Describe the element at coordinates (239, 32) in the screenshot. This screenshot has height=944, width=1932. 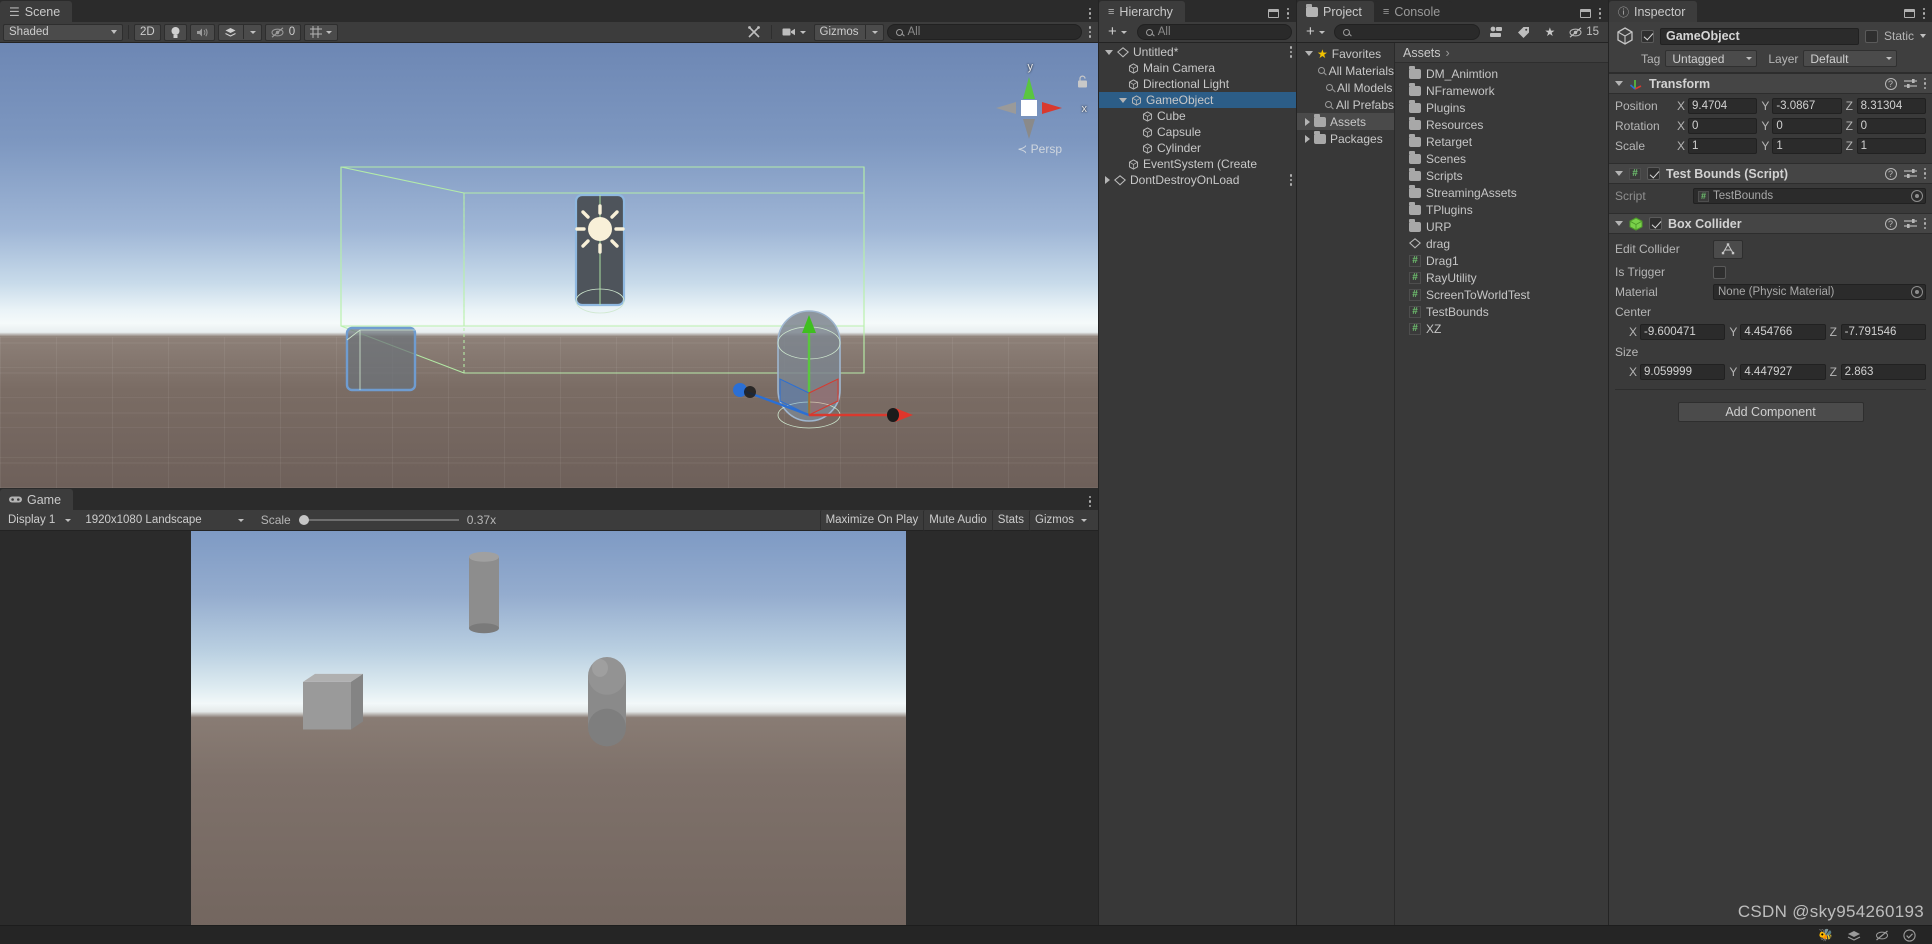
I see `effects-toggle-button` at that location.